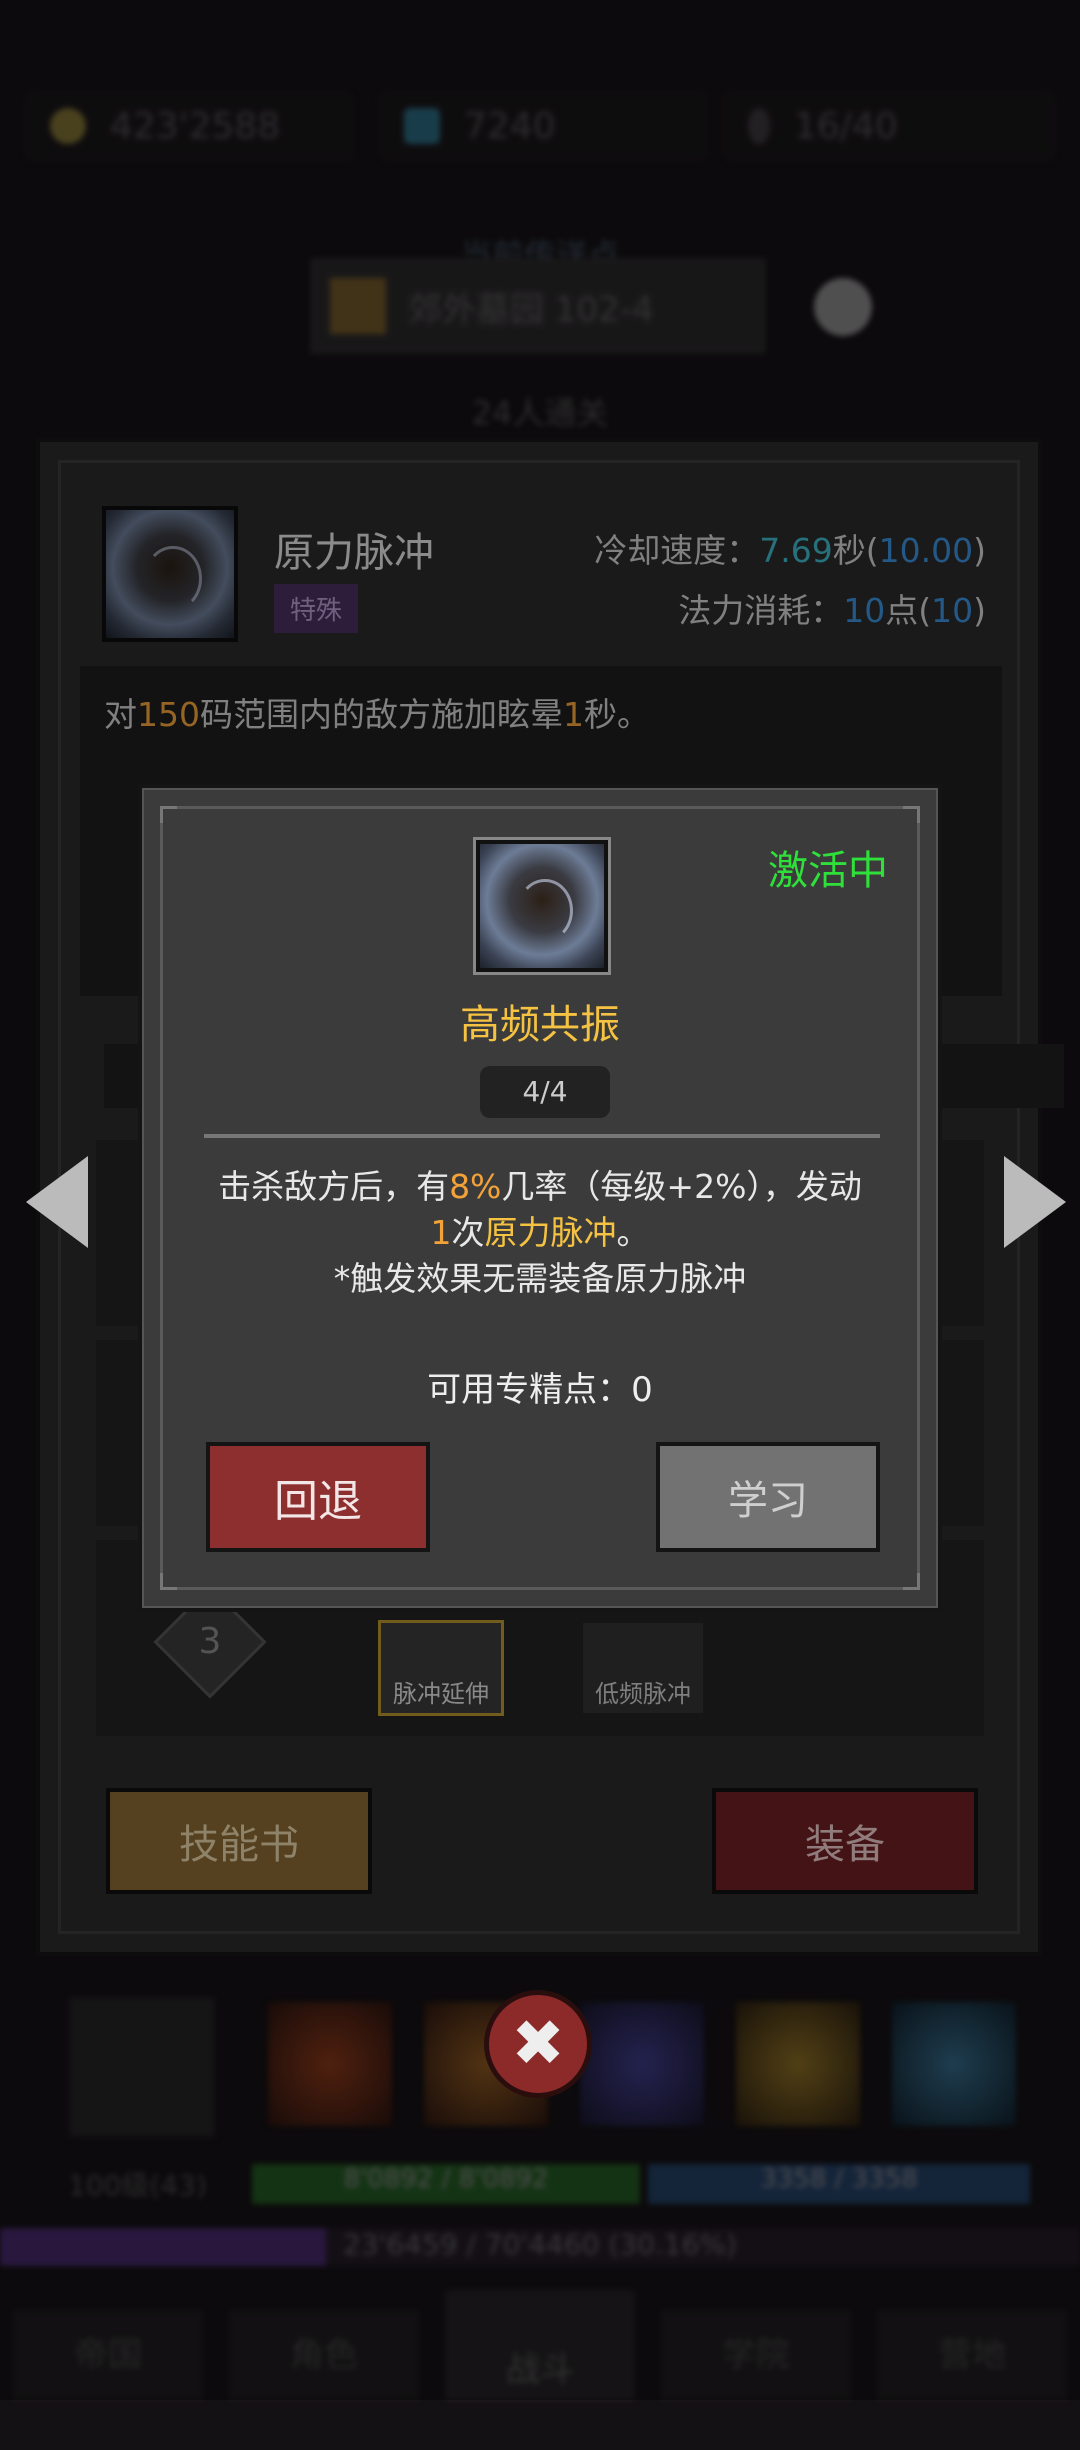 The height and width of the screenshot is (2450, 1080). What do you see at coordinates (545, 1092) in the screenshot?
I see `talent-level: 4/4` at bounding box center [545, 1092].